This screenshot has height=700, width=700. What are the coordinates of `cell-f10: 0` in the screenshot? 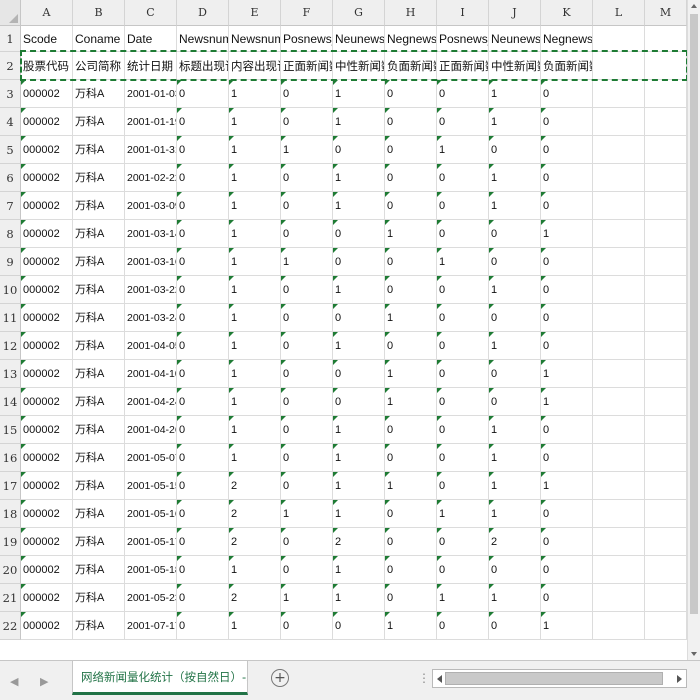 It's located at (307, 290).